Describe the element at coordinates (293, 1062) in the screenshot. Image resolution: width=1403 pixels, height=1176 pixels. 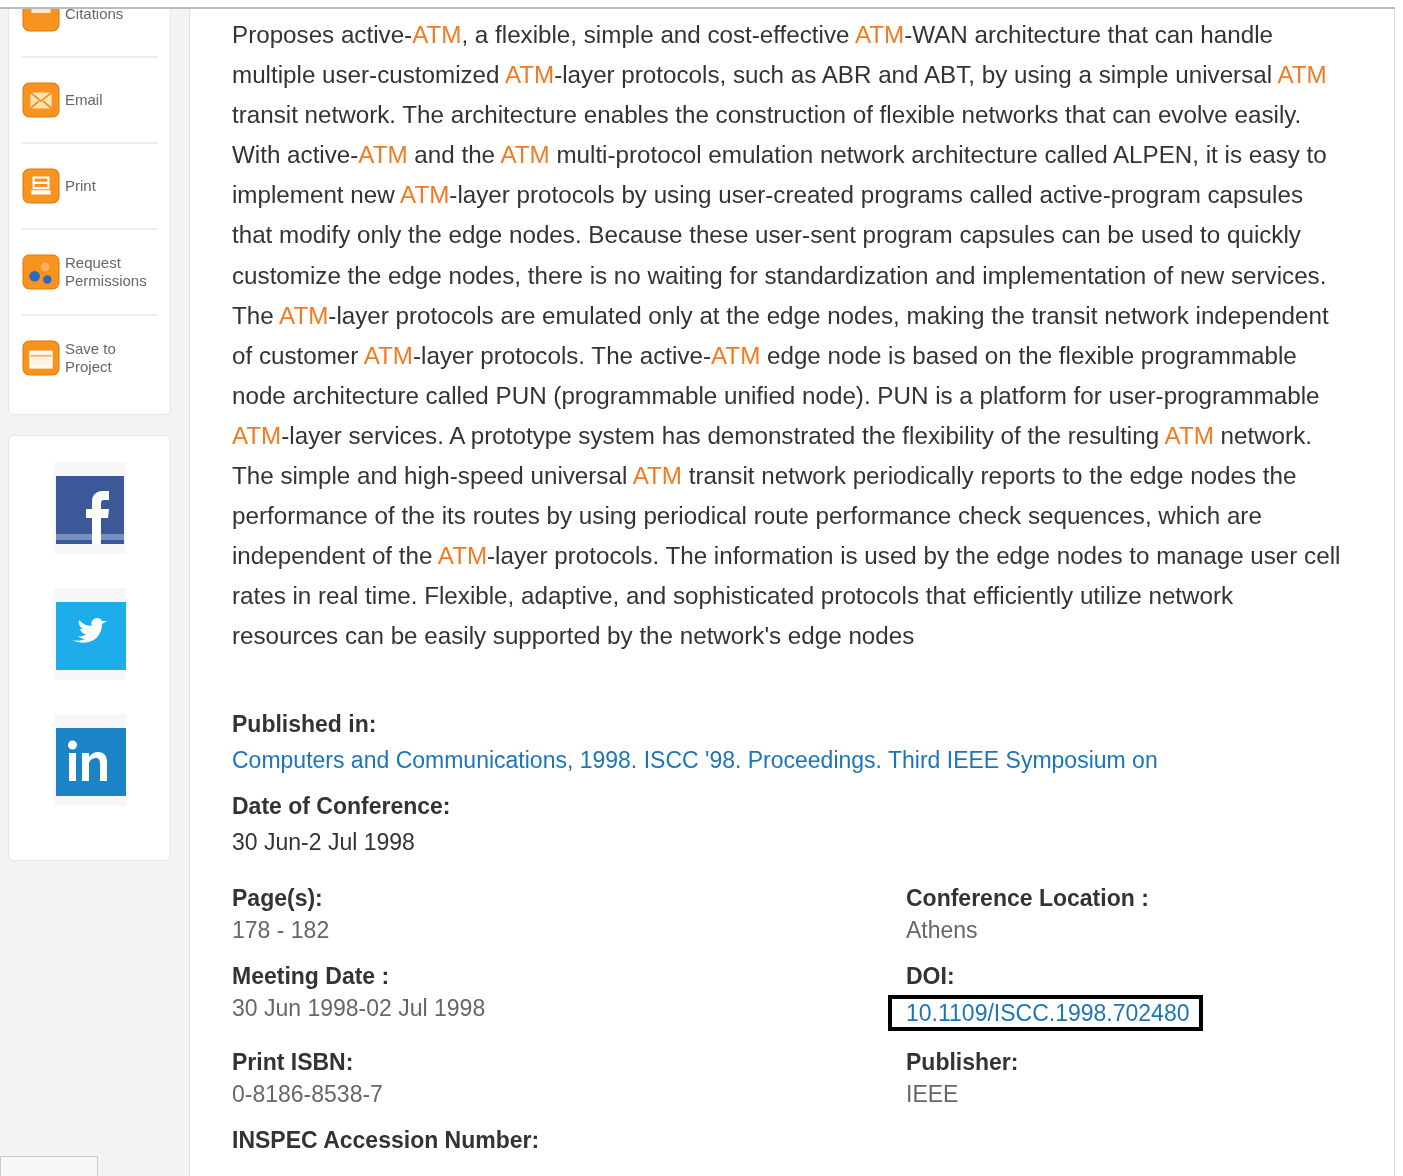
I see `field-label: Print ISBN:` at that location.